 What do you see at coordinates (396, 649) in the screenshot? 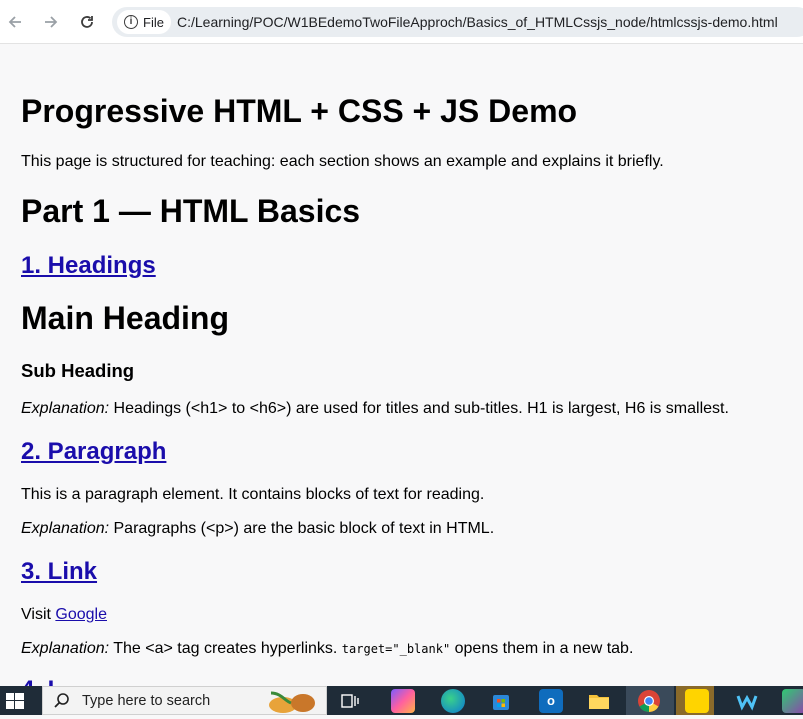
I see `code-snippet: target="_blank"` at bounding box center [396, 649].